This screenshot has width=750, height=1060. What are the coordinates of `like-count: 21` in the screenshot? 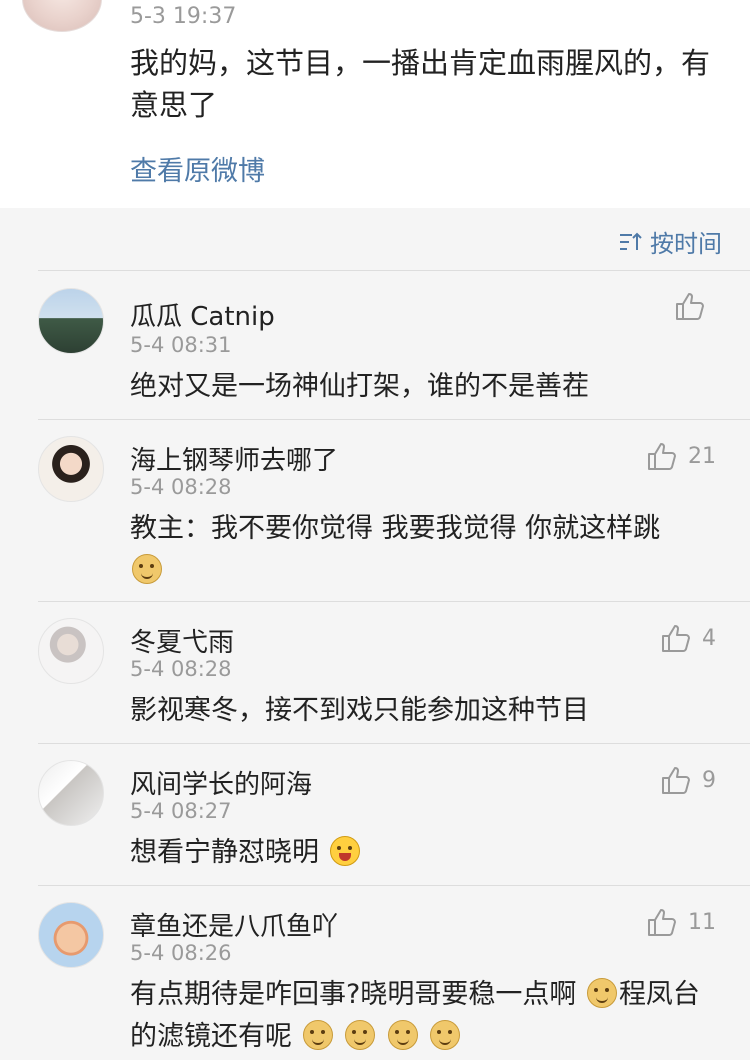 It's located at (702, 456).